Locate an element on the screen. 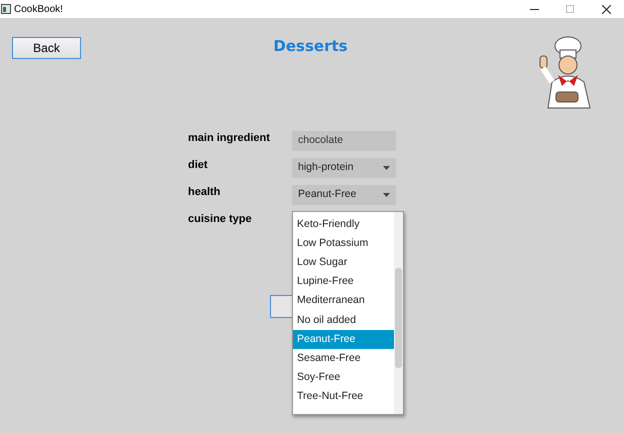  dropdown-option: Lupine-Free is located at coordinates (343, 282).